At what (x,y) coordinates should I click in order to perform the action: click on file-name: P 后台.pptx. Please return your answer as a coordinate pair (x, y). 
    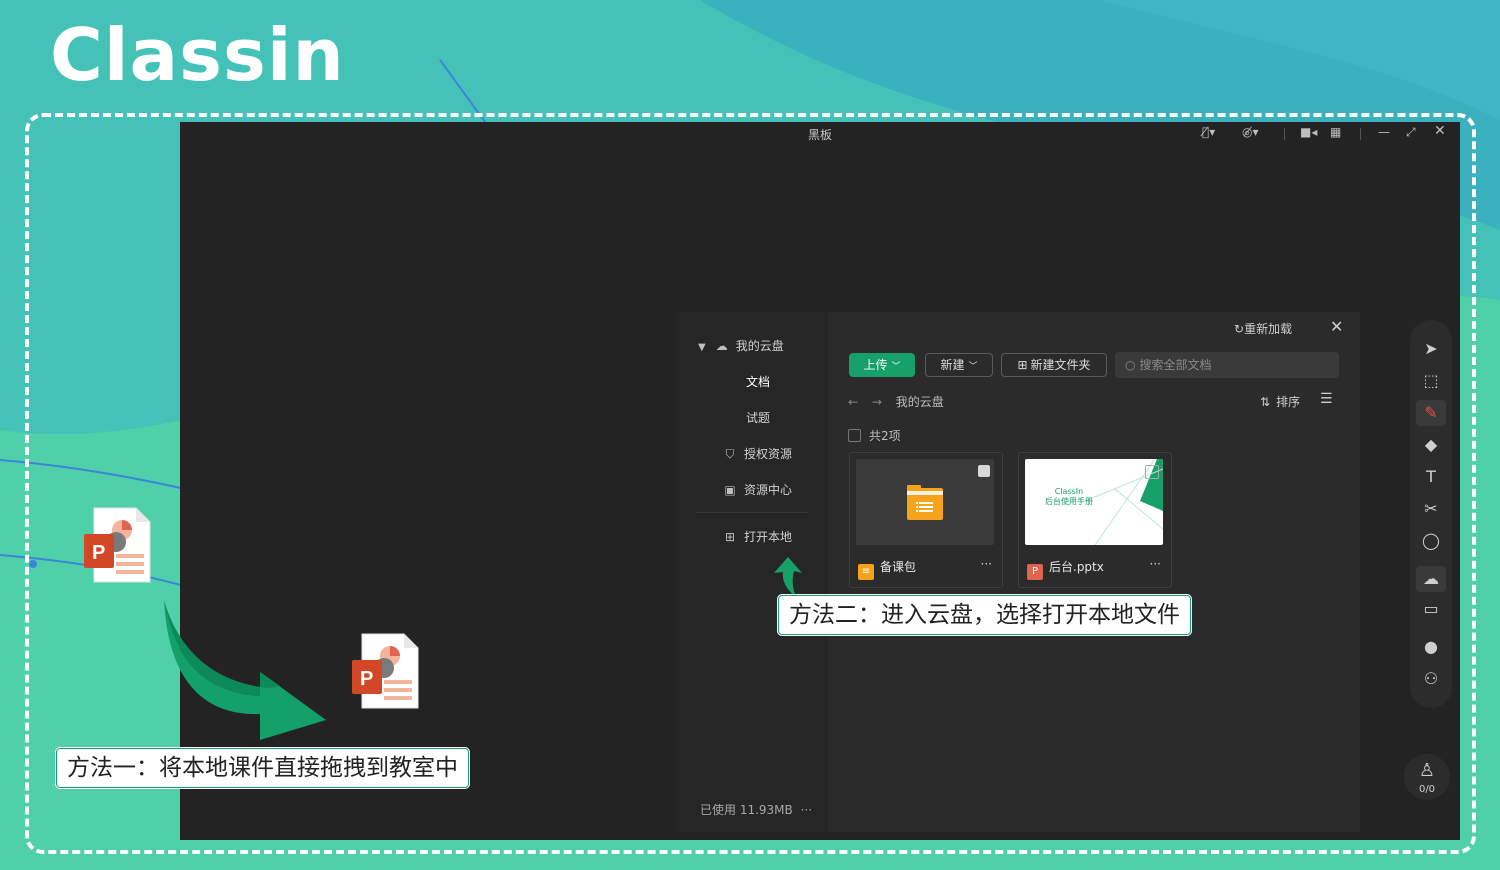
    Looking at the image, I should click on (1065, 569).